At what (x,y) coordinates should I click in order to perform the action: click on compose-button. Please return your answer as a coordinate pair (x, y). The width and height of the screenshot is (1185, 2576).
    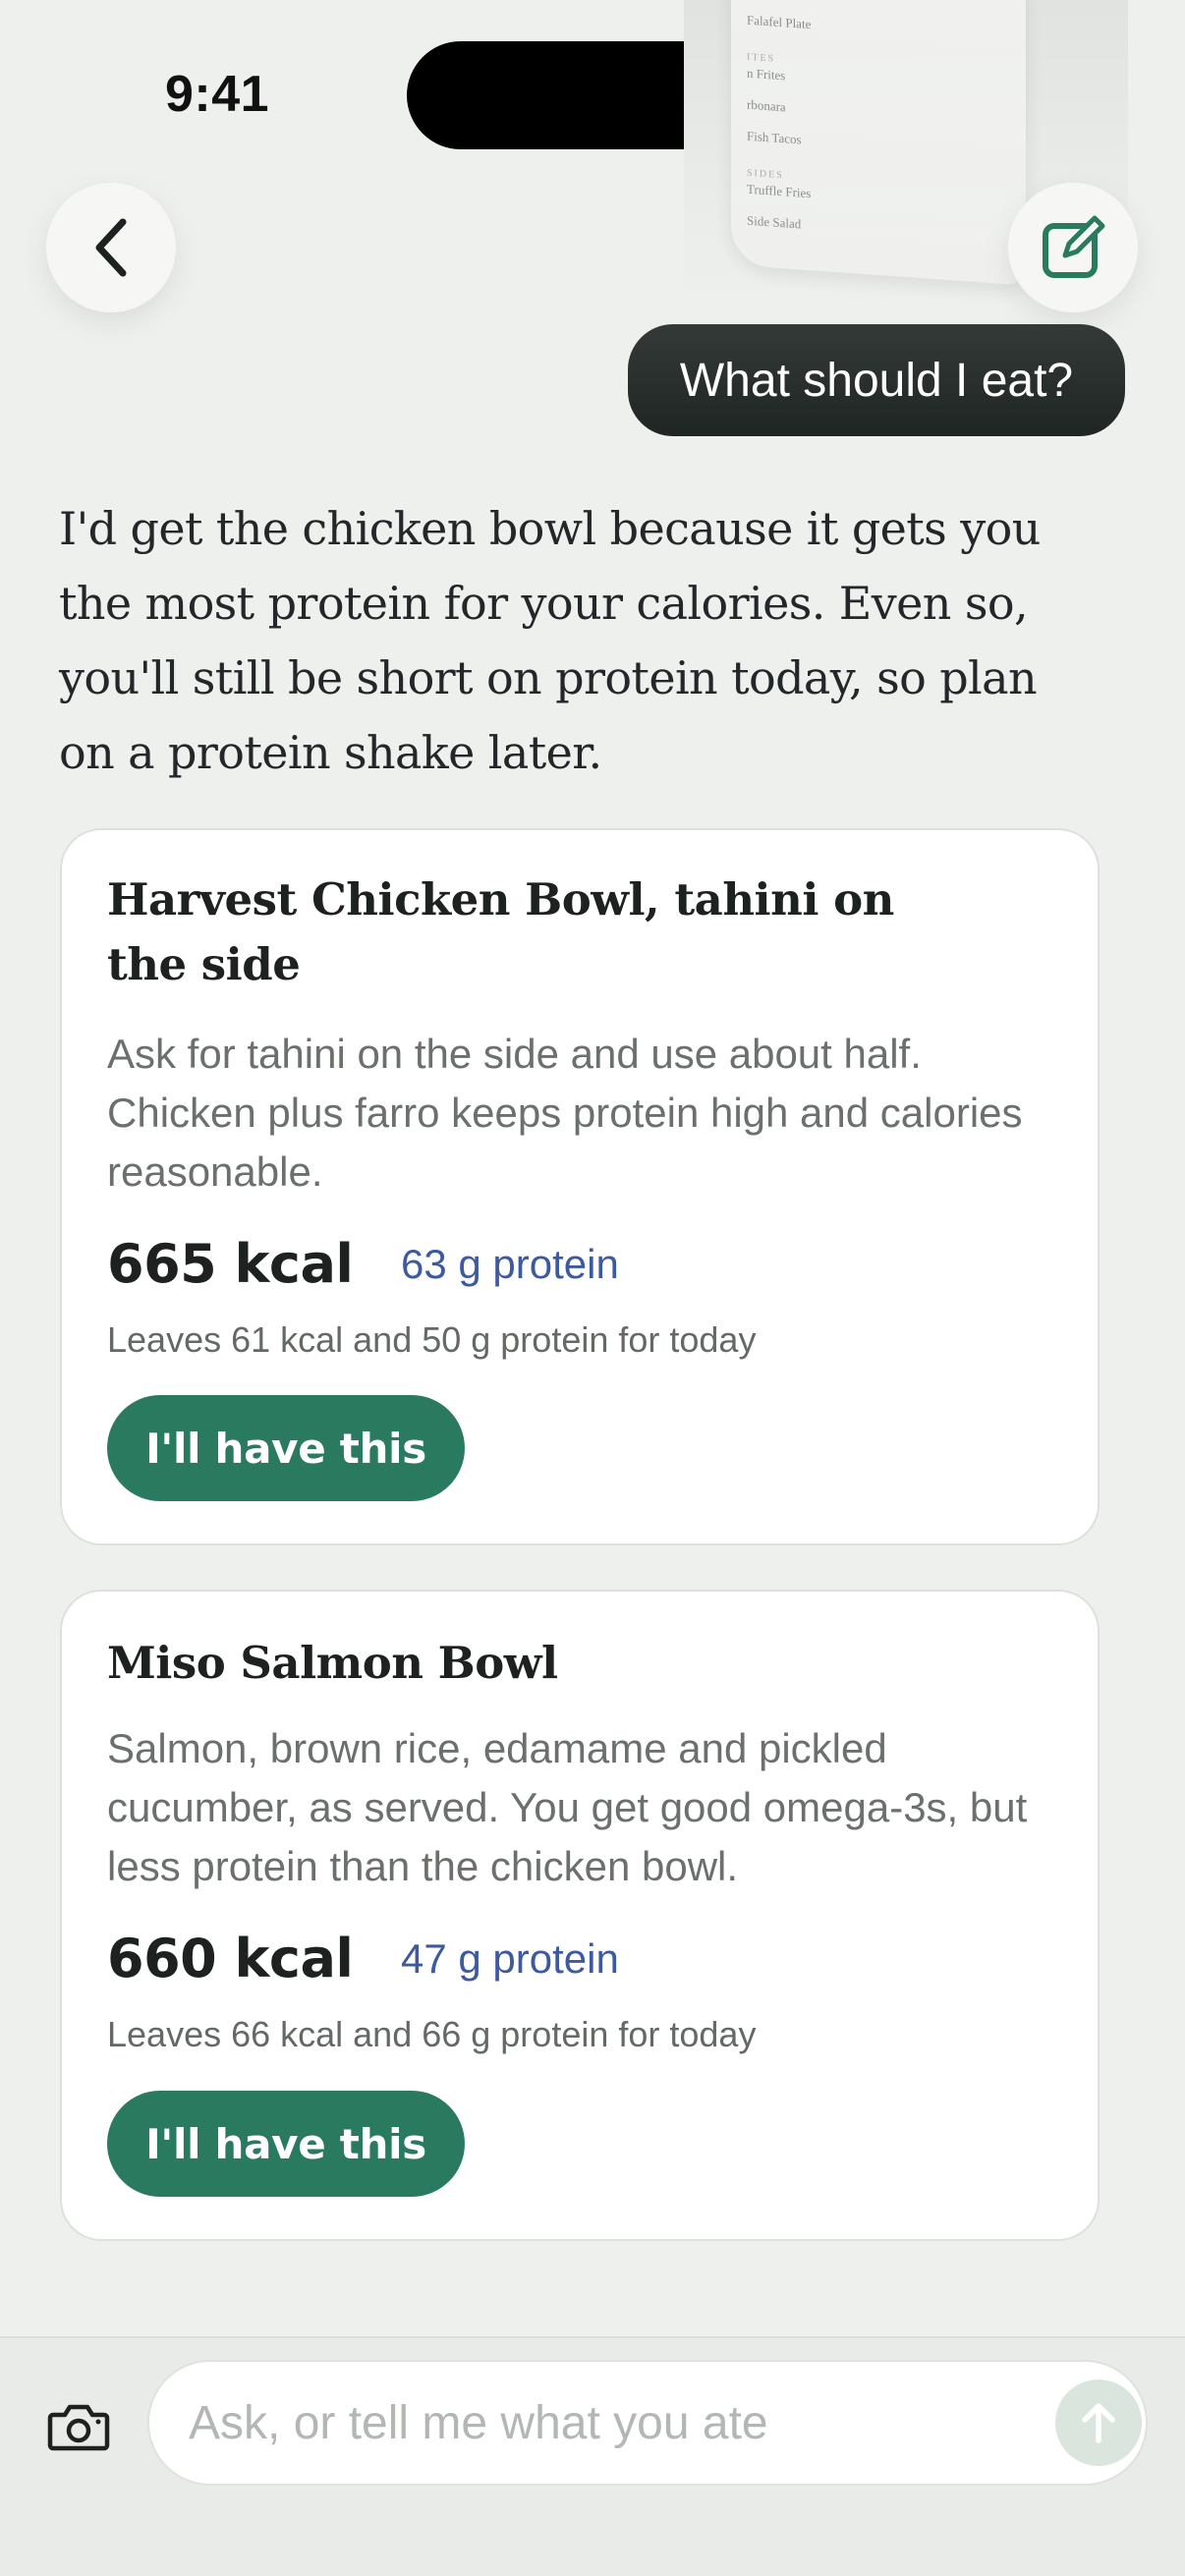
    Looking at the image, I should click on (1073, 247).